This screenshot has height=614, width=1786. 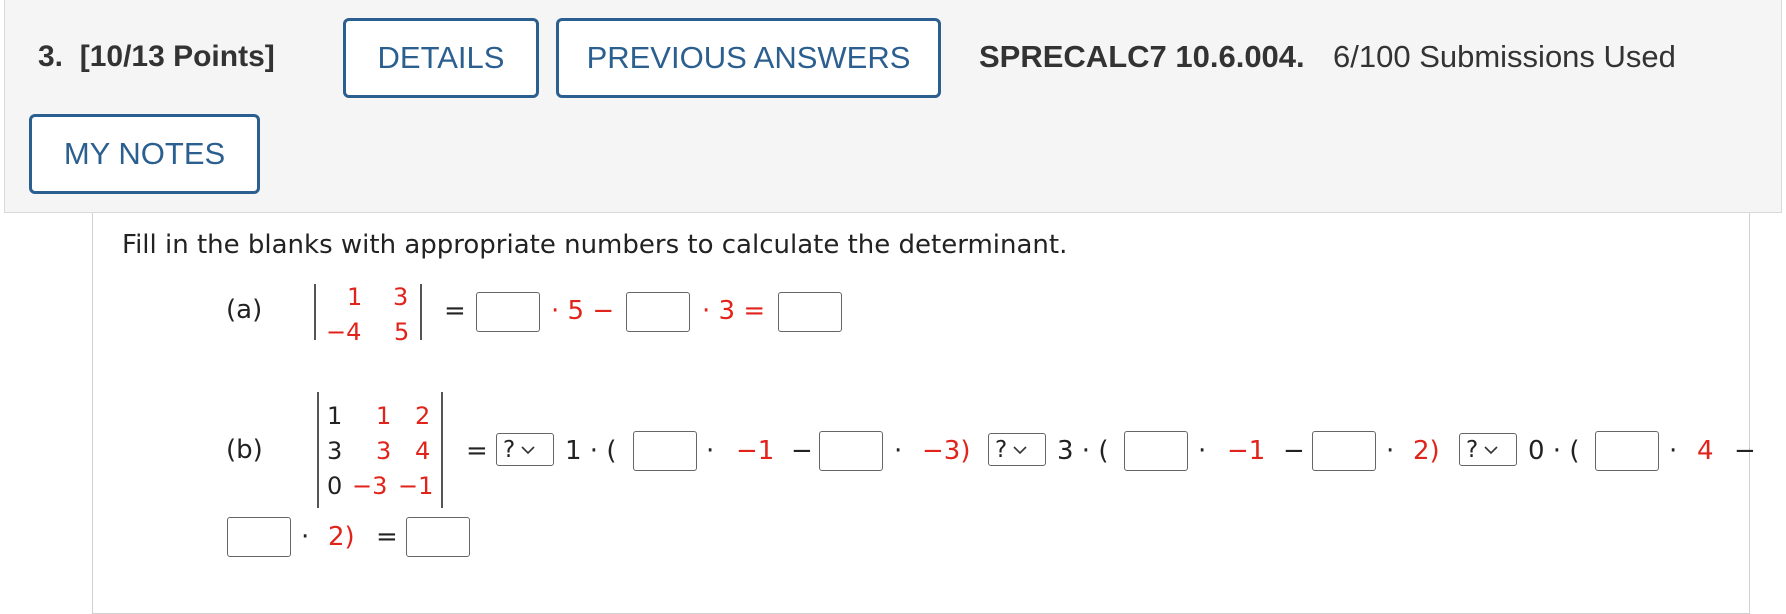 I want to click on answer-blank-b-final, so click(x=438, y=537).